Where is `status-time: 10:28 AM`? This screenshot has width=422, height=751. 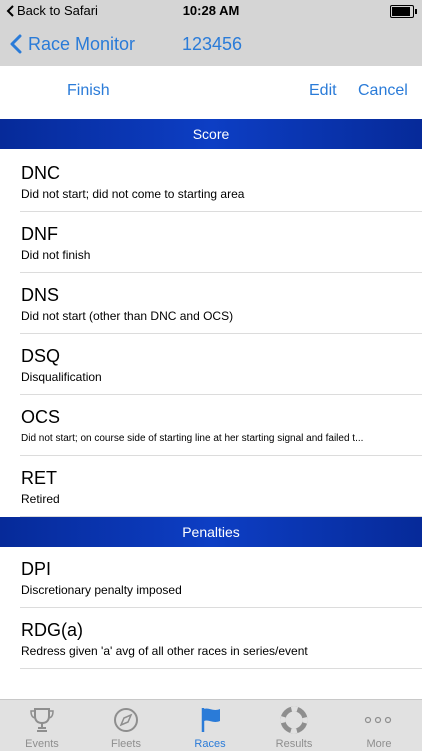
status-time: 10:28 AM is located at coordinates (211, 10).